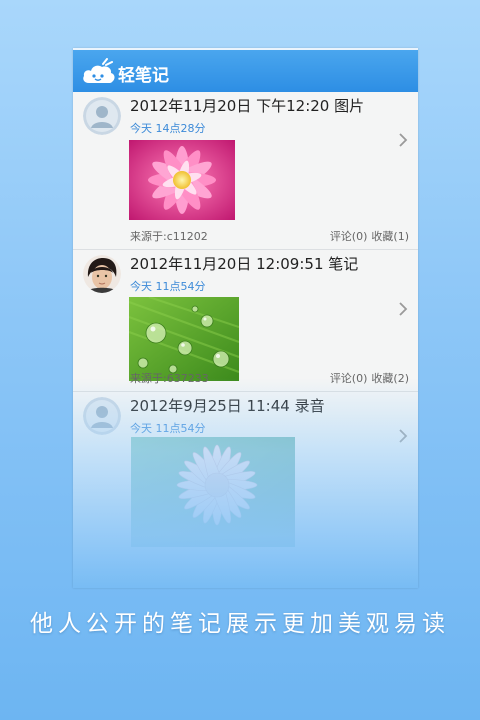 Image resolution: width=480 pixels, height=720 pixels. What do you see at coordinates (169, 236) in the screenshot?
I see `note-source: 来源于:c11202` at bounding box center [169, 236].